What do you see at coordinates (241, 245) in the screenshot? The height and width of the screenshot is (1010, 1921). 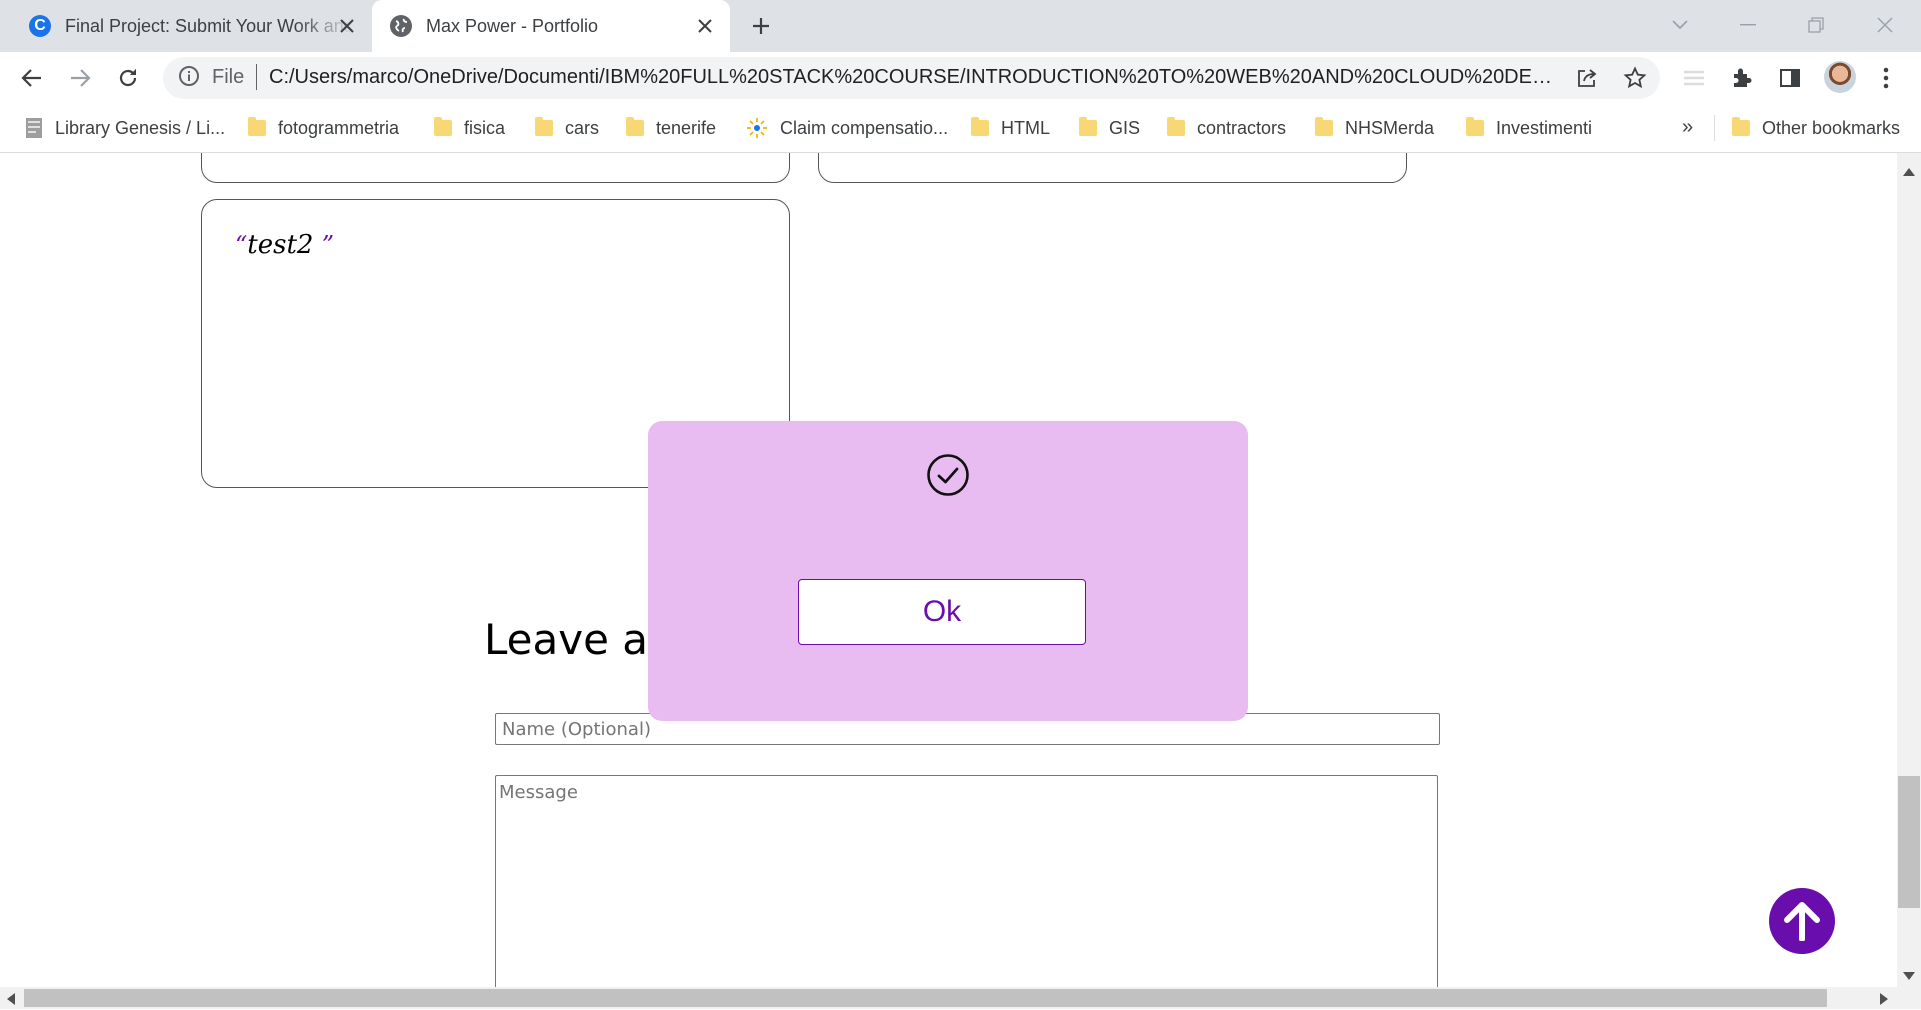 I see `quote-open: “` at bounding box center [241, 245].